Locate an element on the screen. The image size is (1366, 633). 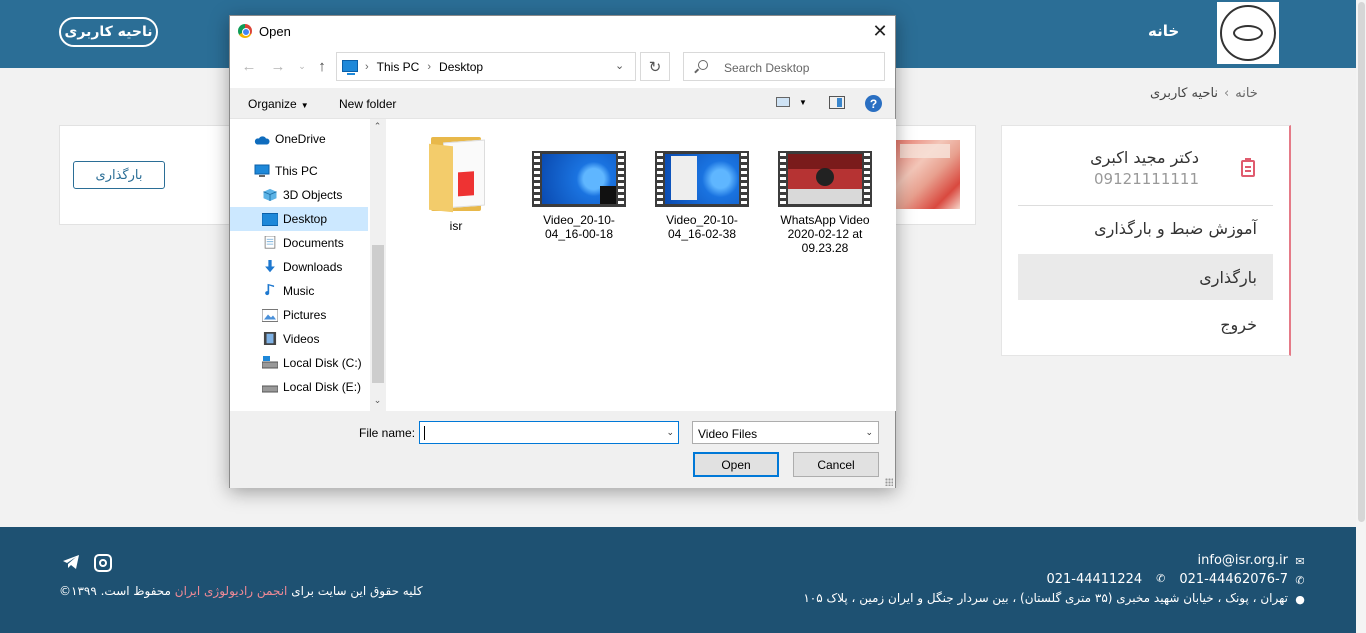
breadcrumb: خانه › ناحیه کاربری is located at coordinates (1220, 93).